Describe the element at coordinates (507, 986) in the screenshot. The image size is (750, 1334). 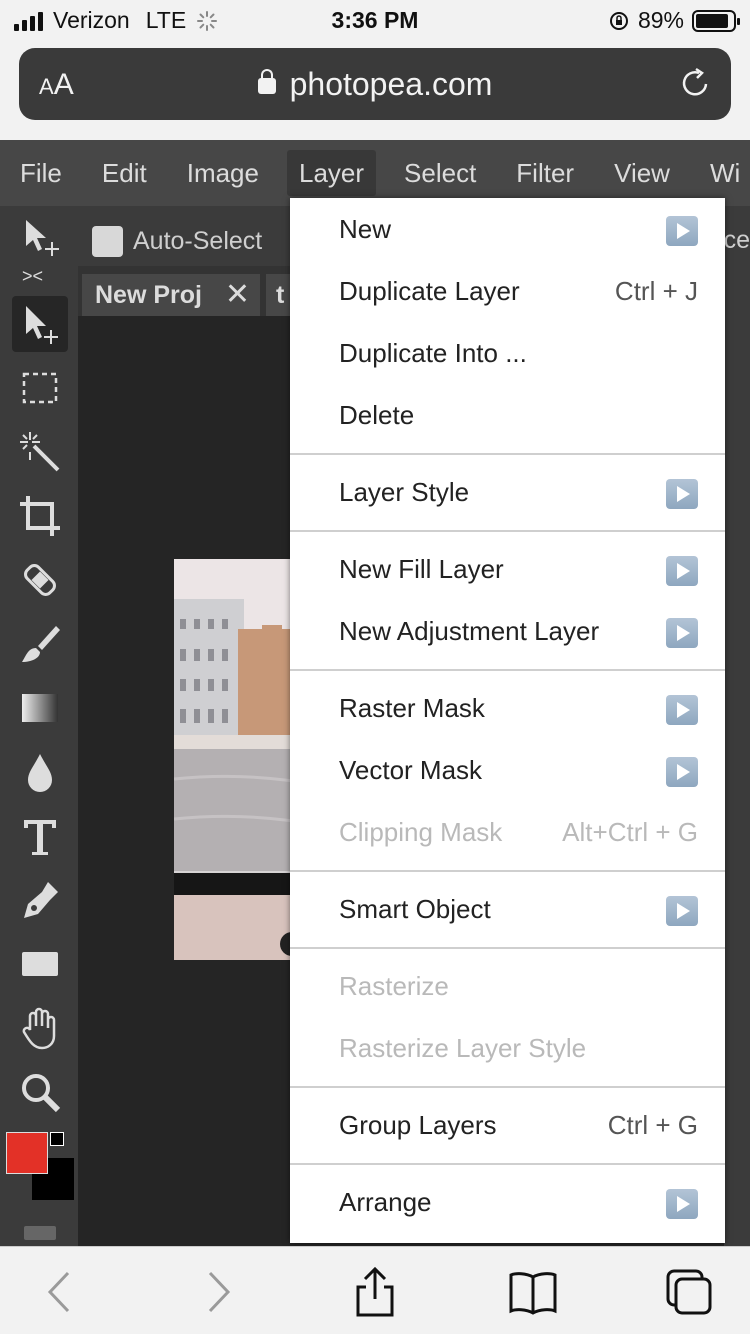
I see `menu-item-rasterize: Rasterize` at that location.